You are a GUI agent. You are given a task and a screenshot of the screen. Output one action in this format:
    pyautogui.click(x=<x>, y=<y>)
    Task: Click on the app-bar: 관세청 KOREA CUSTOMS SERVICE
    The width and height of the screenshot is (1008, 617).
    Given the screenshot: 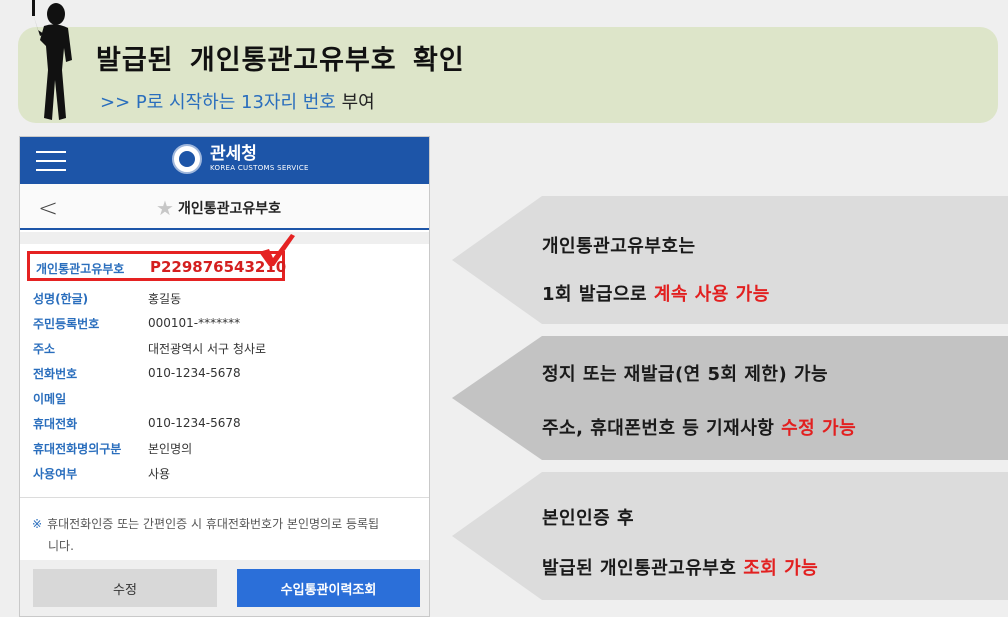 What is the action you would take?
    pyautogui.click(x=224, y=160)
    